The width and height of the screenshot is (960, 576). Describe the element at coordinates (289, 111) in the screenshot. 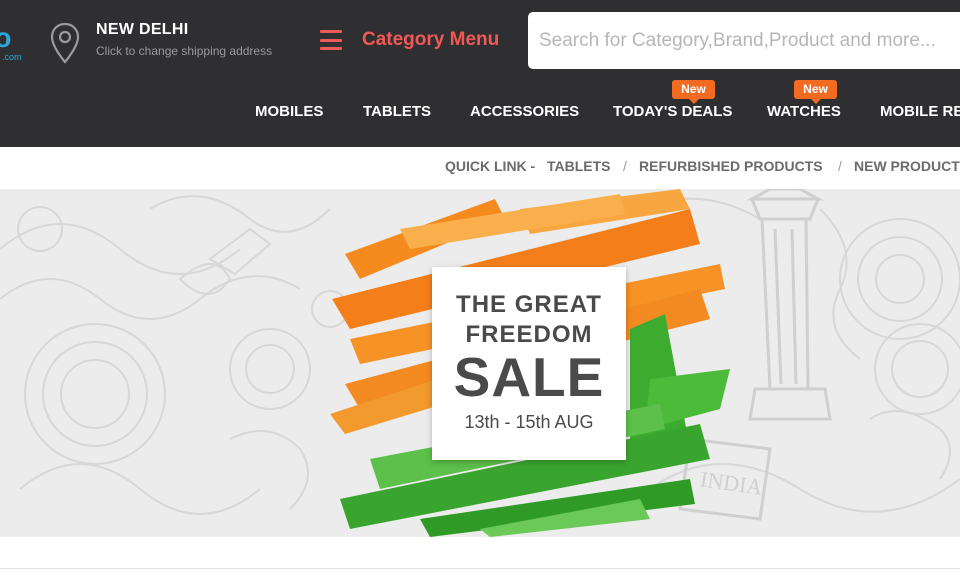

I see `nav-mobiles: MOBILES` at that location.